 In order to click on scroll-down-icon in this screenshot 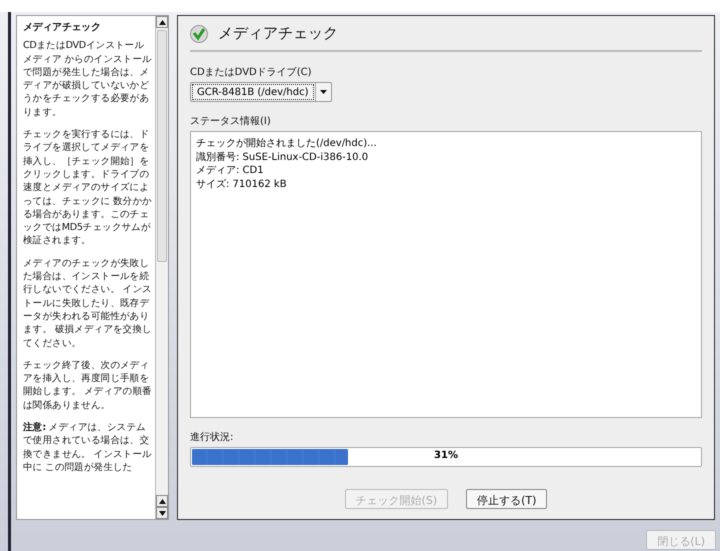, I will do `click(162, 513)`.